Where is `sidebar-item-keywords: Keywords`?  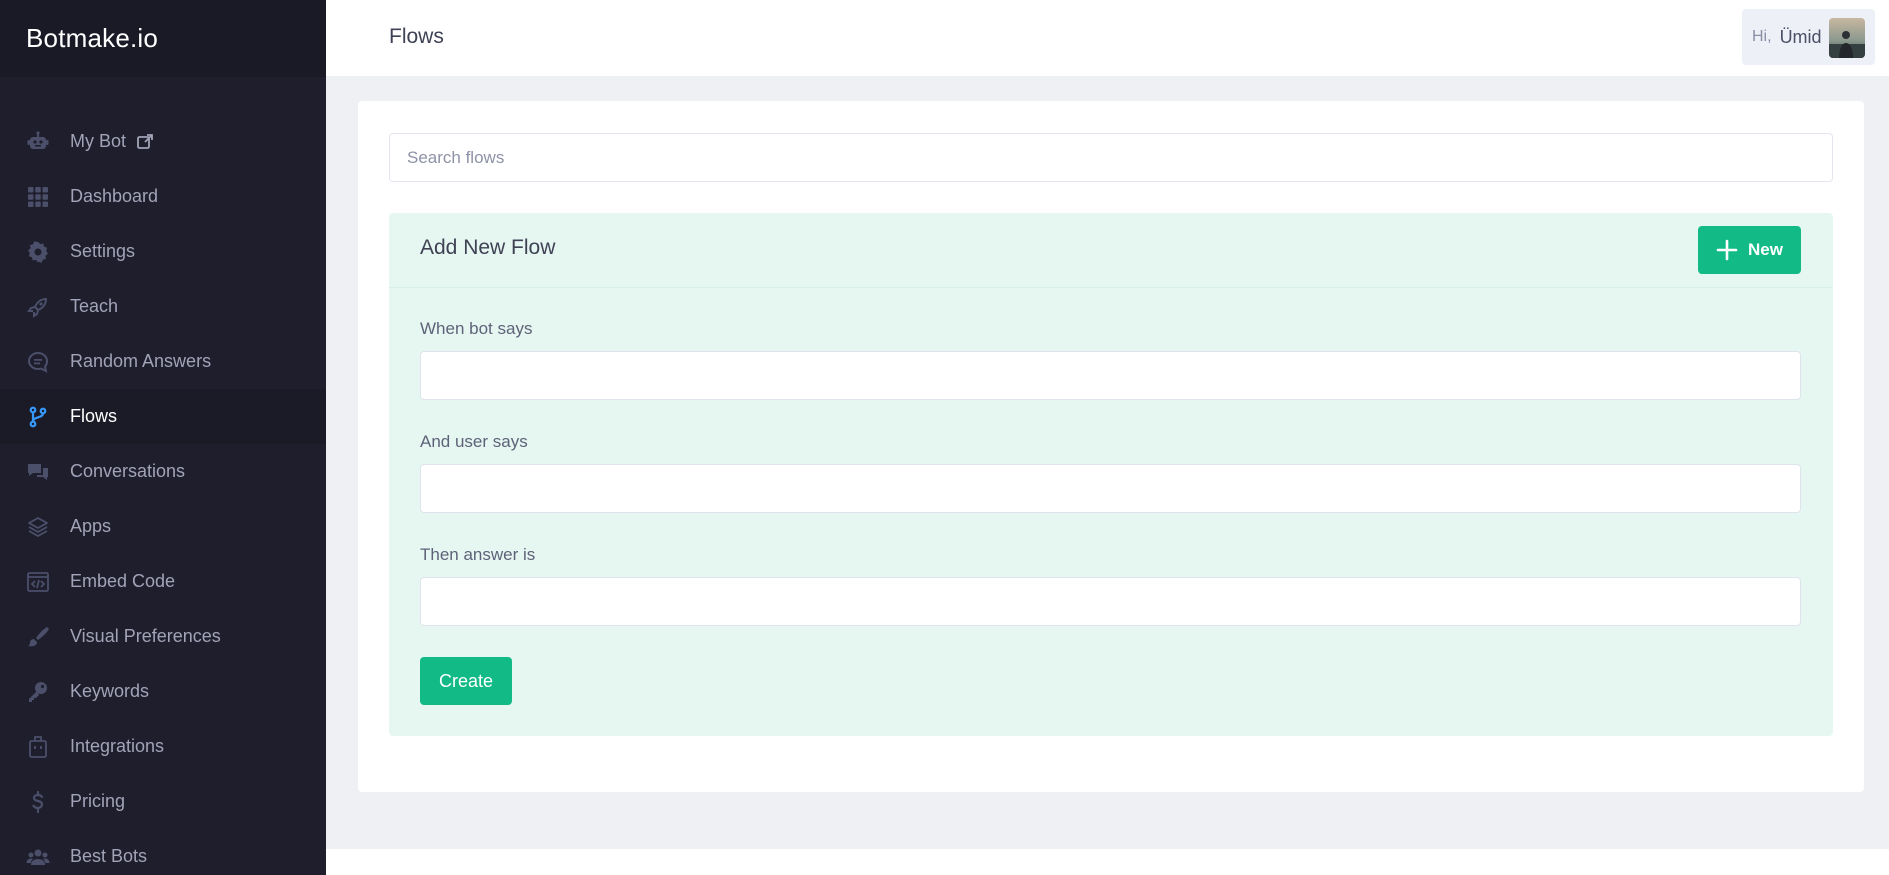
sidebar-item-keywords: Keywords is located at coordinates (163, 691).